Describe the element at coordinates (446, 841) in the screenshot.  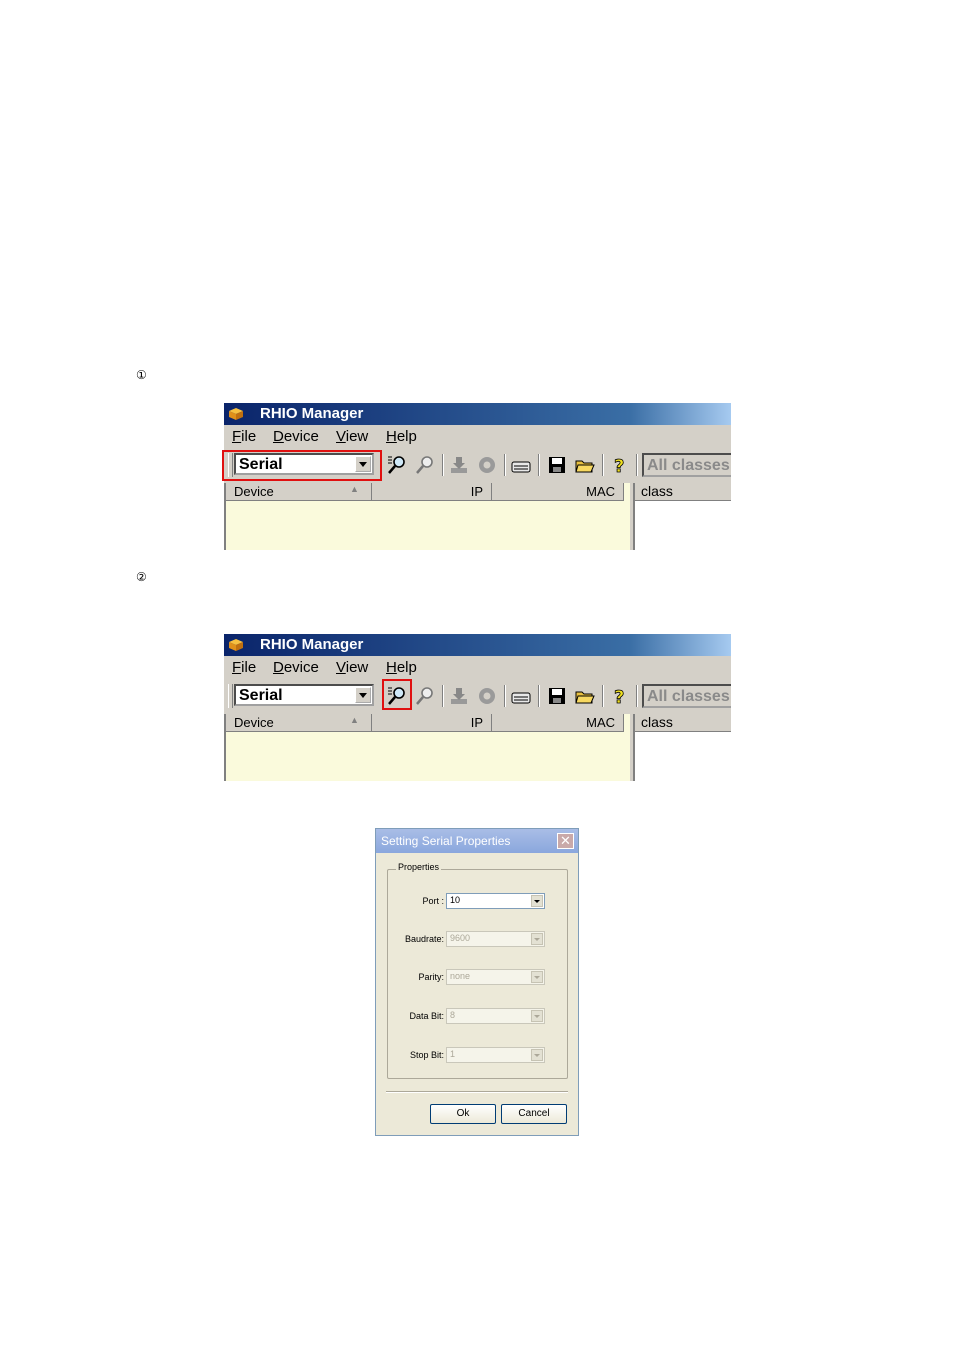
I see `dialog-title: Setting Serial Properties` at that location.